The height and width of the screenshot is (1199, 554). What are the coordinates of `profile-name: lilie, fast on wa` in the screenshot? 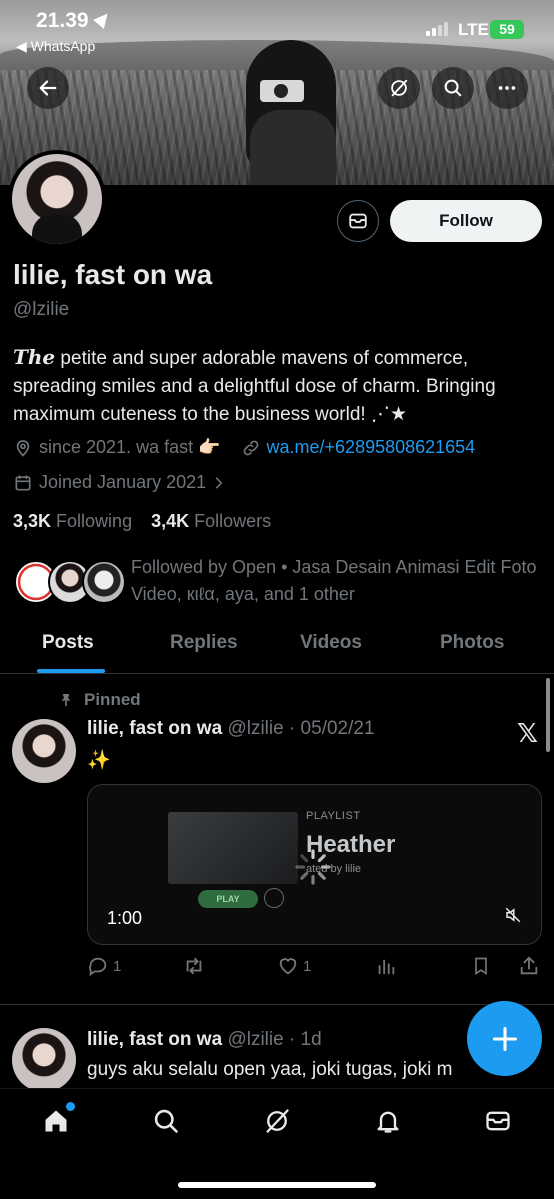 It's located at (113, 274).